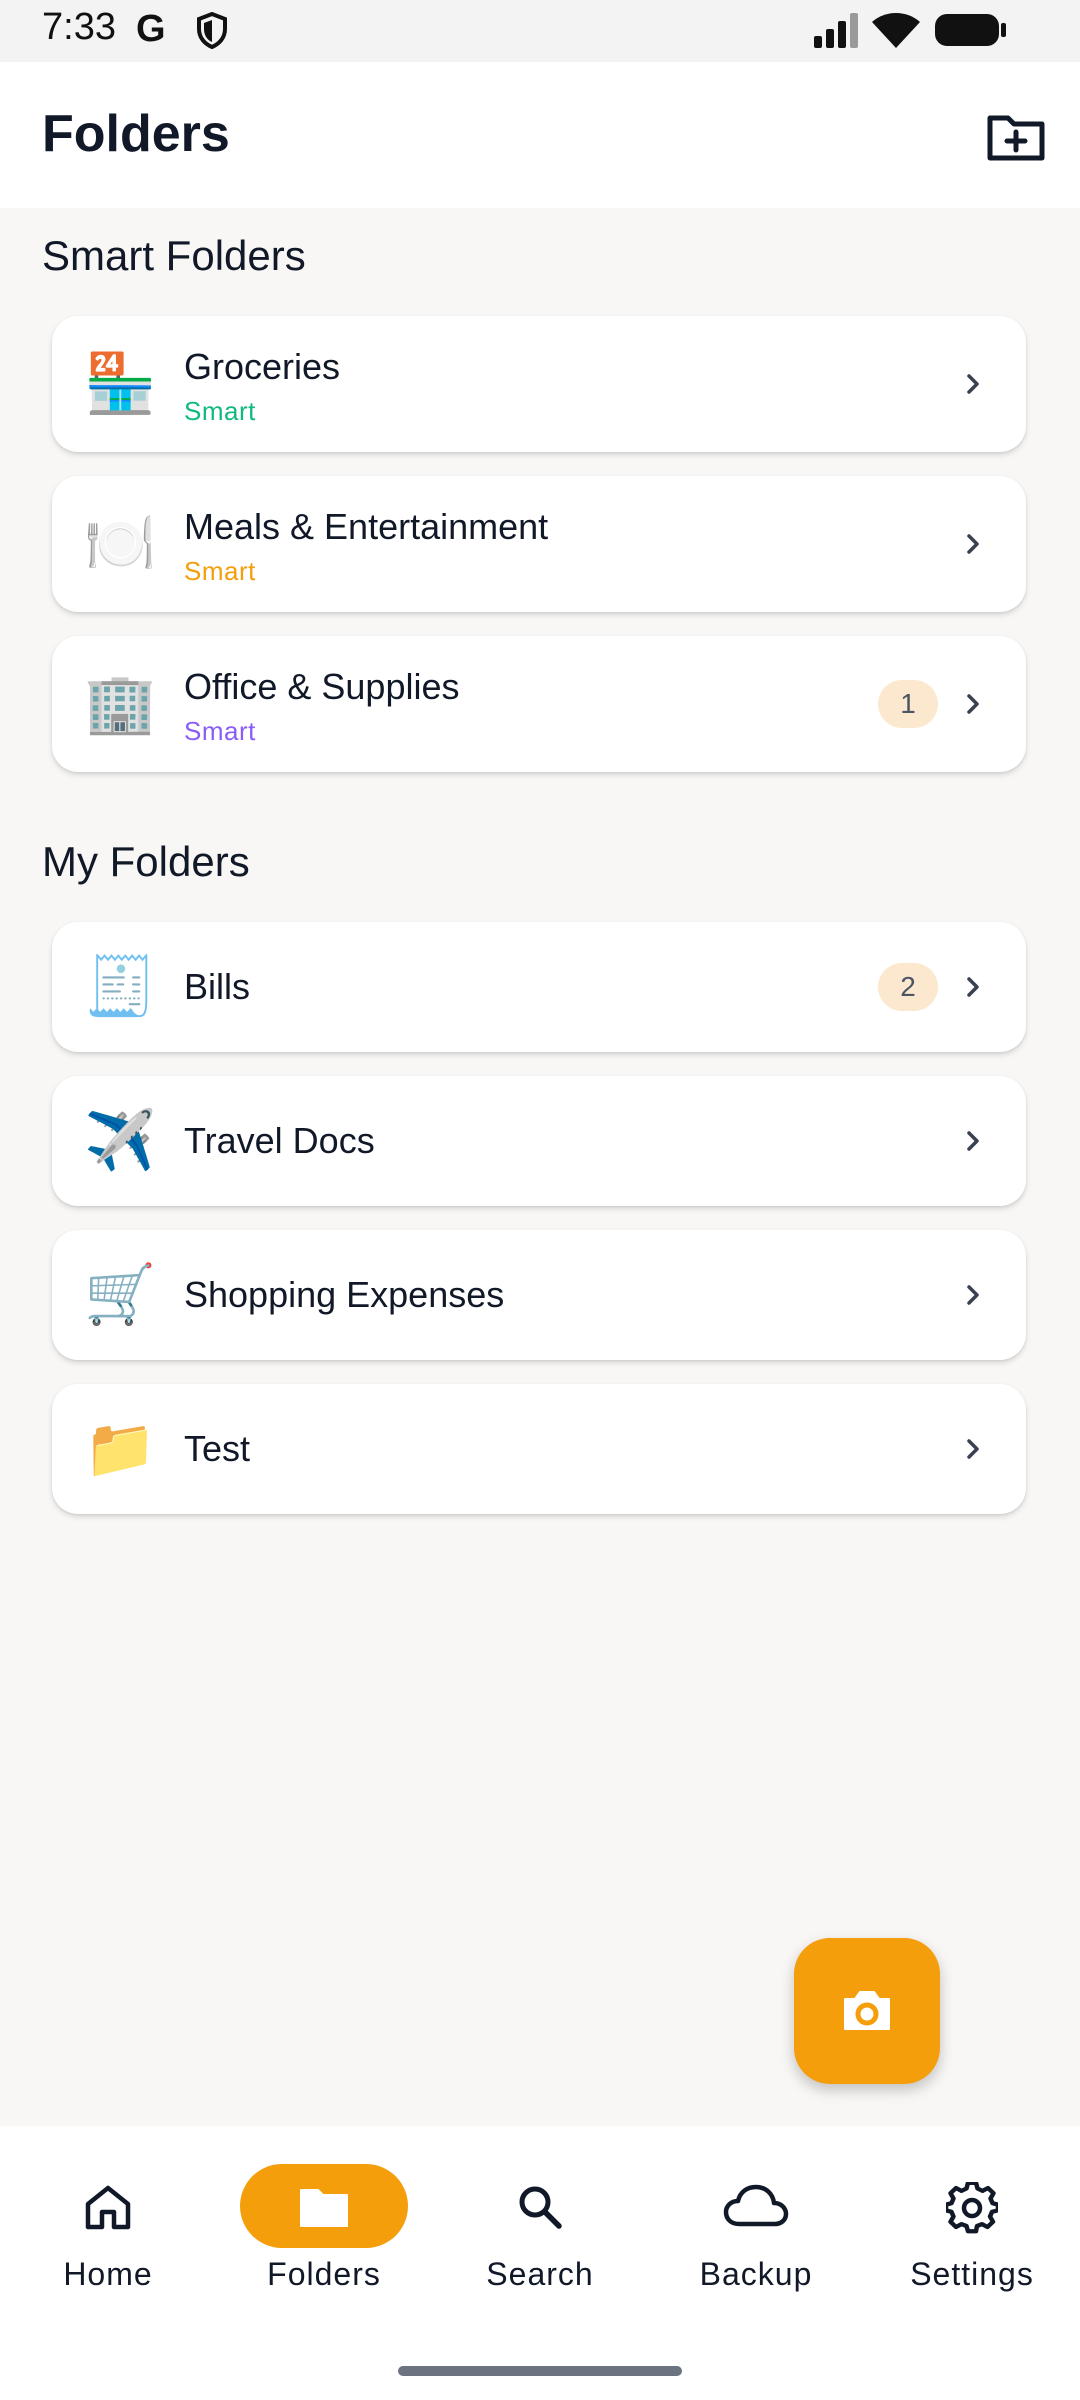 The image size is (1080, 2400). What do you see at coordinates (217, 986) in the screenshot?
I see `folder-name: Bills` at bounding box center [217, 986].